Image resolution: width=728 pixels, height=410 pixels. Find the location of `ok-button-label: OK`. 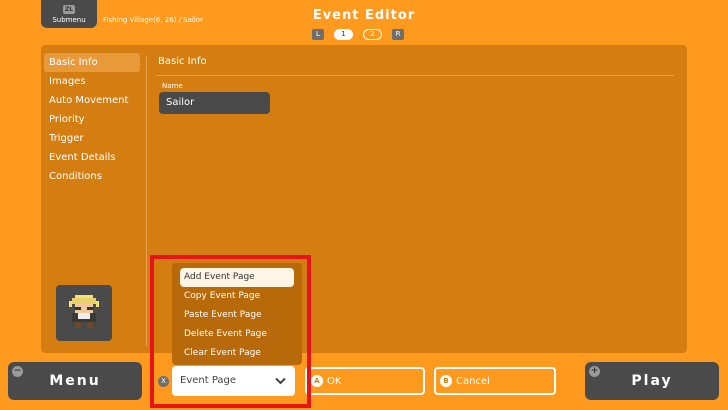

ok-button-label: OK is located at coordinates (334, 381).